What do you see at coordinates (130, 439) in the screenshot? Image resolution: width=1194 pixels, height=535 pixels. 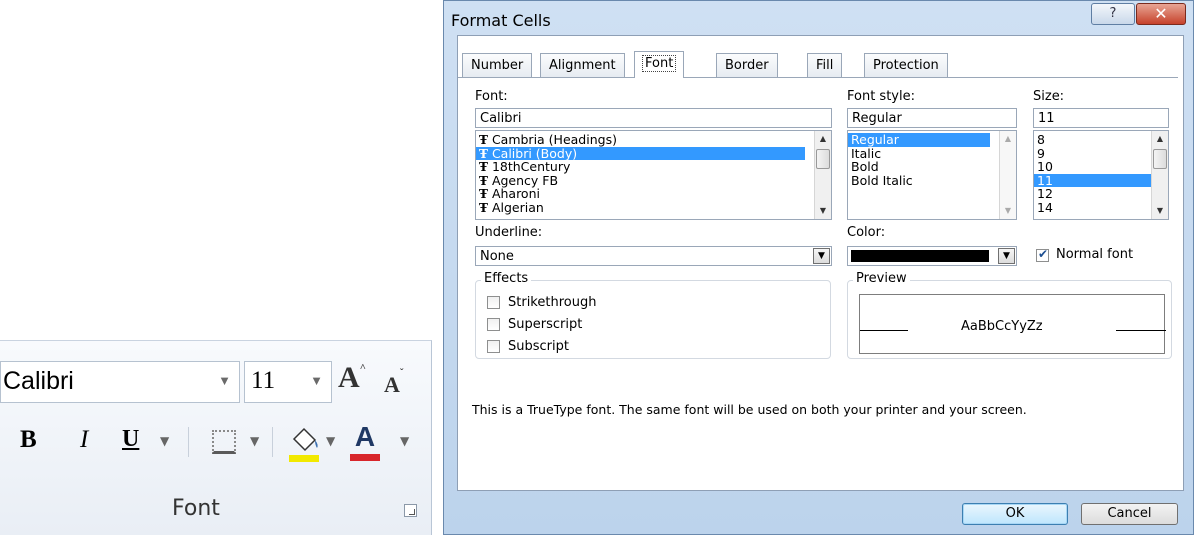 I see `underline-button: U` at bounding box center [130, 439].